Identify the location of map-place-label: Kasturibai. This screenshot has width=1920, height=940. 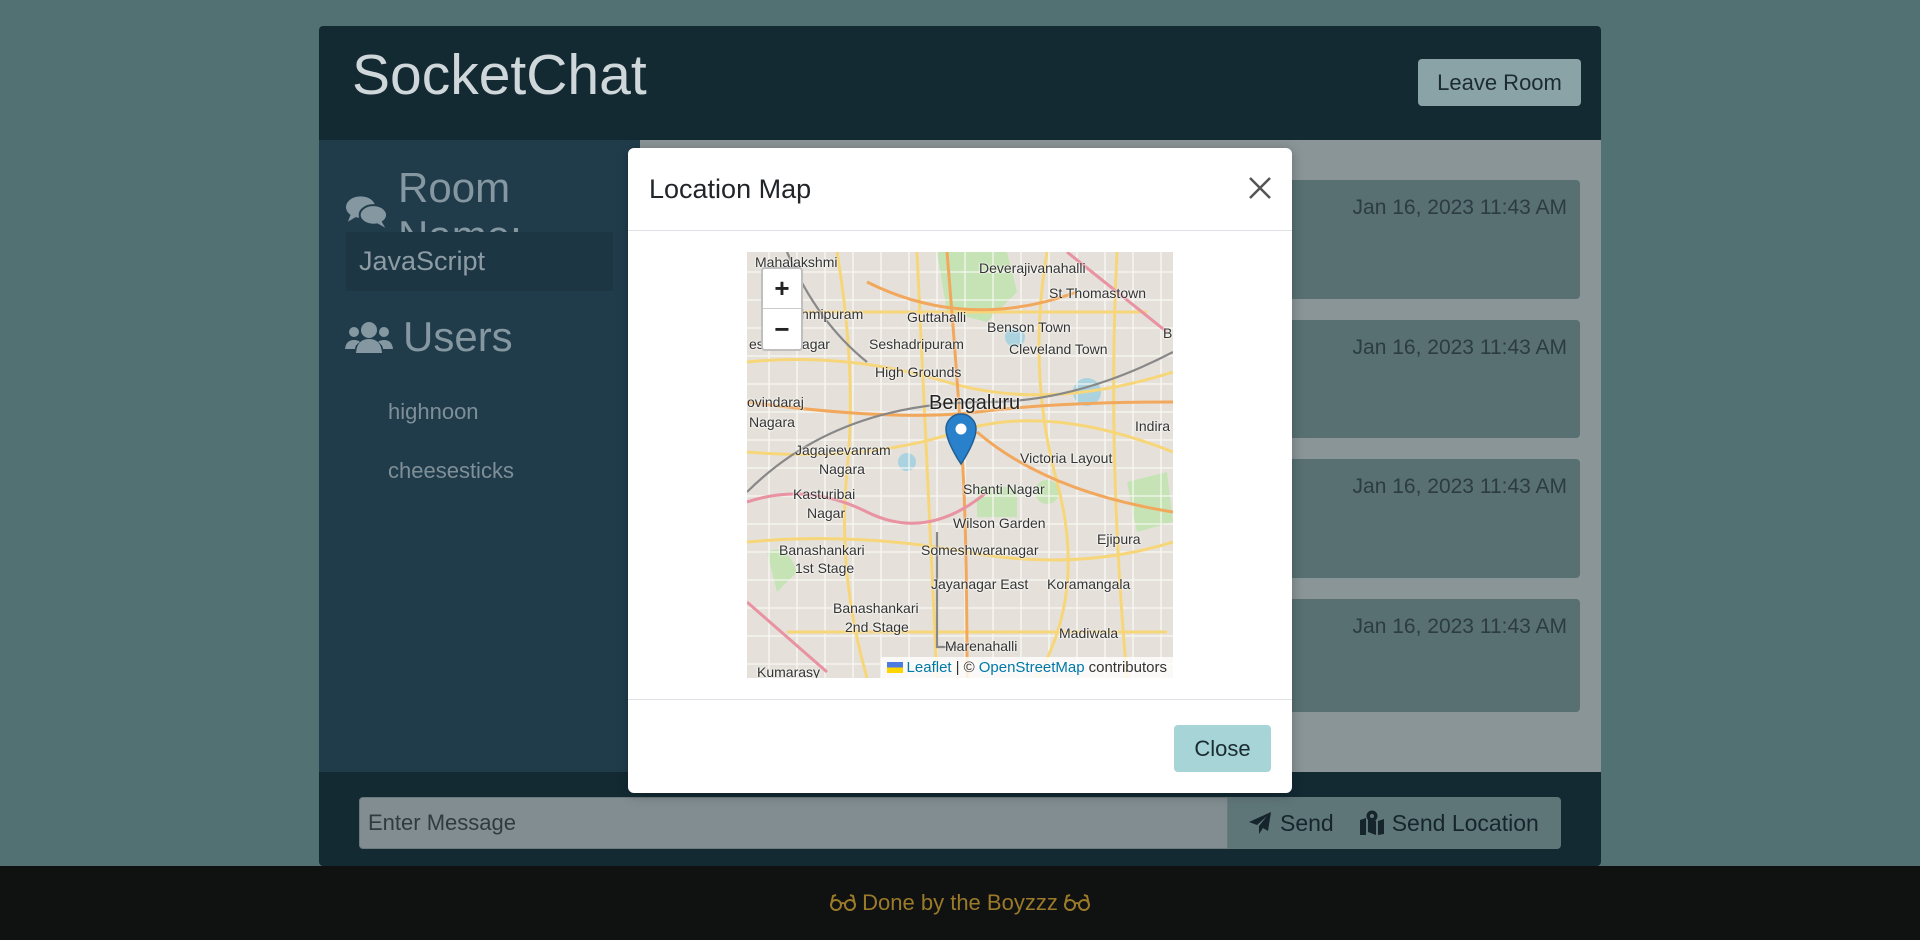
(824, 494).